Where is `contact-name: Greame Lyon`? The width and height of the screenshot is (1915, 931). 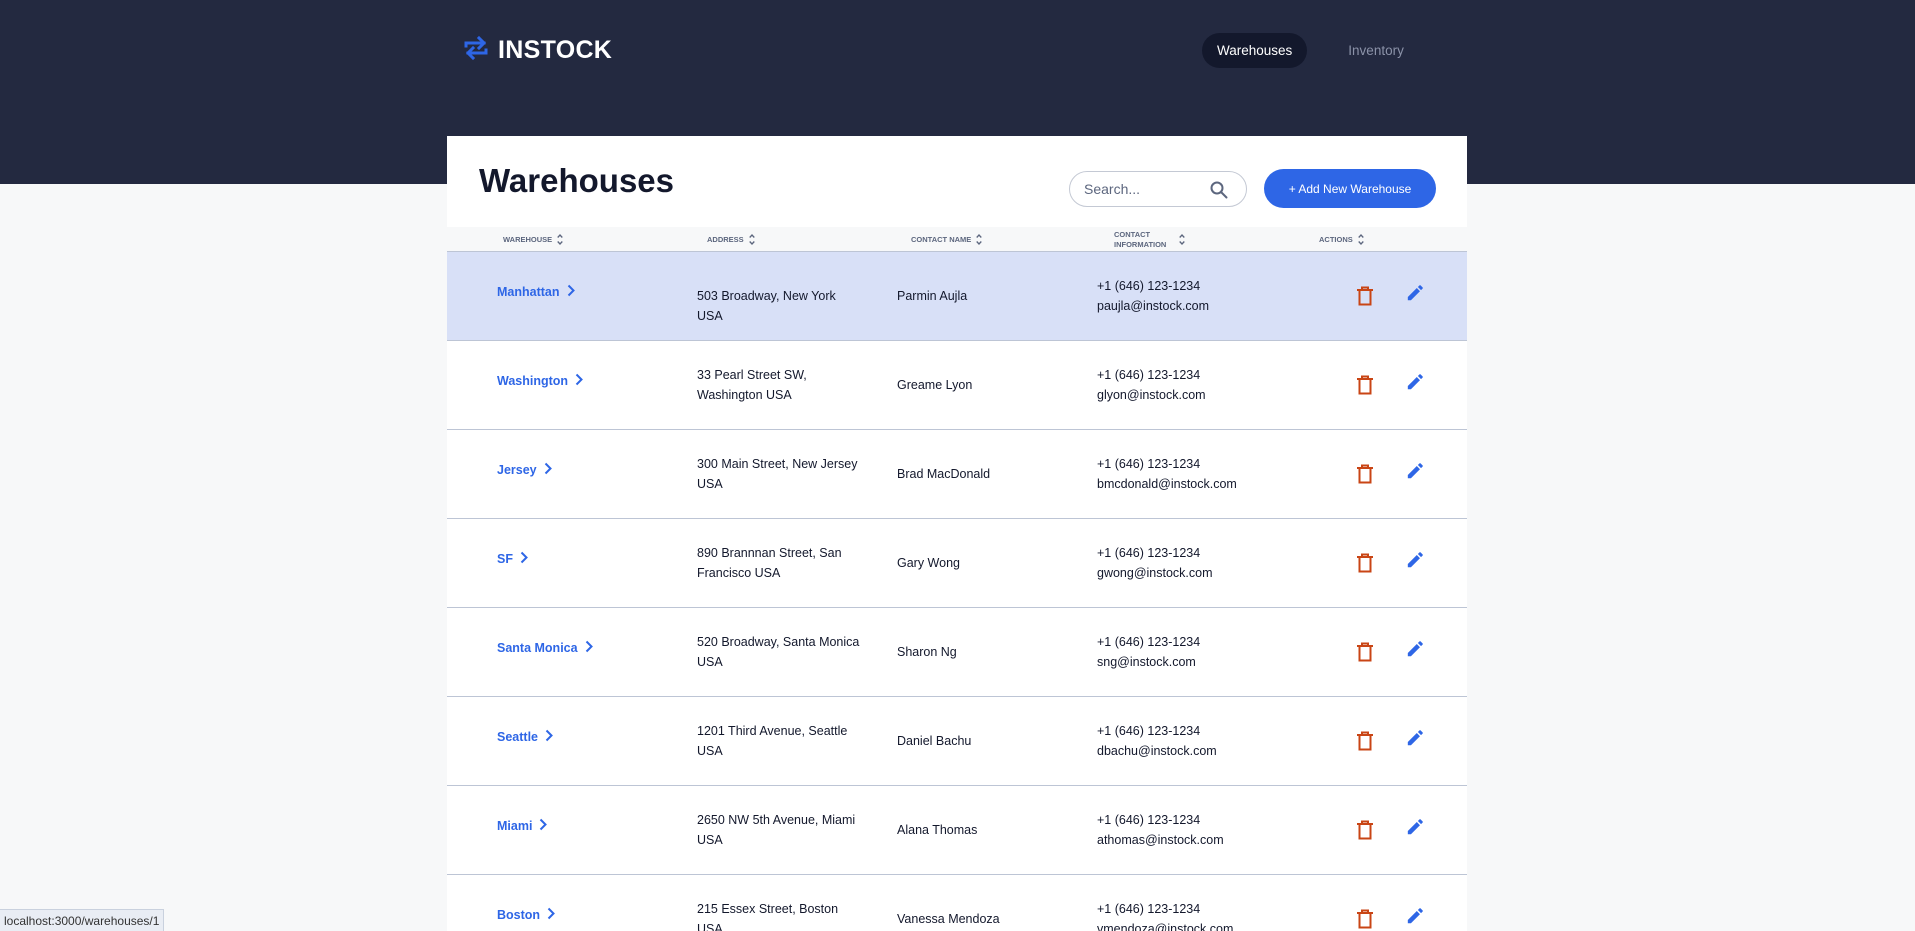
contact-name: Greame Lyon is located at coordinates (935, 385).